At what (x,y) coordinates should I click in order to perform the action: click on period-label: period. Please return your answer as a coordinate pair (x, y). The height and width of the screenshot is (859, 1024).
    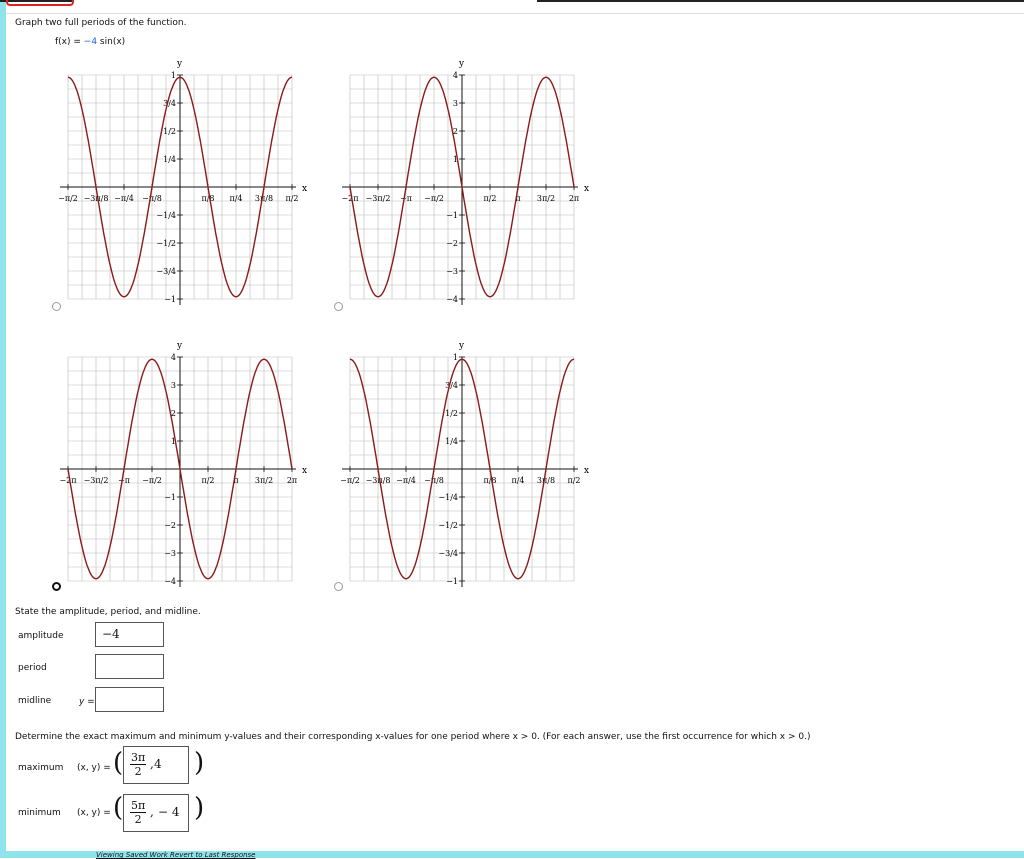
    Looking at the image, I should click on (32, 668).